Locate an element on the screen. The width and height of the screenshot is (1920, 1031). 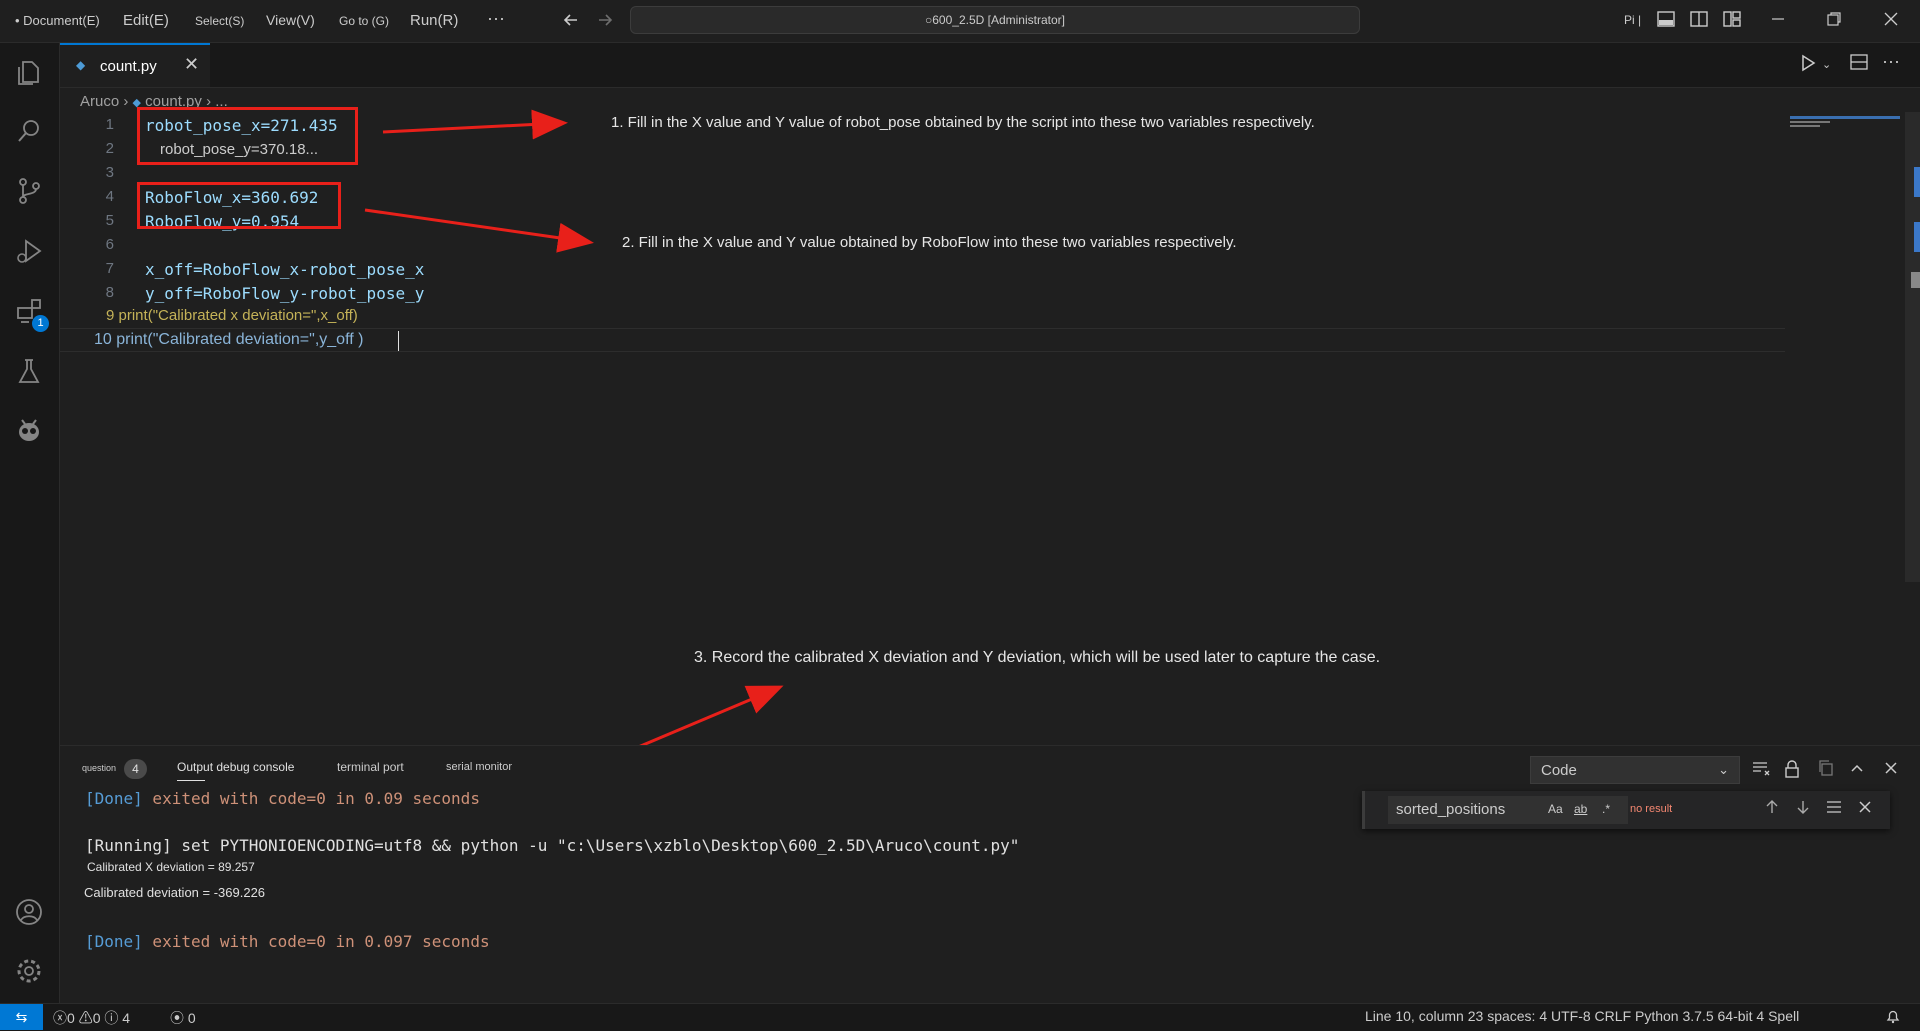
clear-output-icon is located at coordinates (1761, 770).